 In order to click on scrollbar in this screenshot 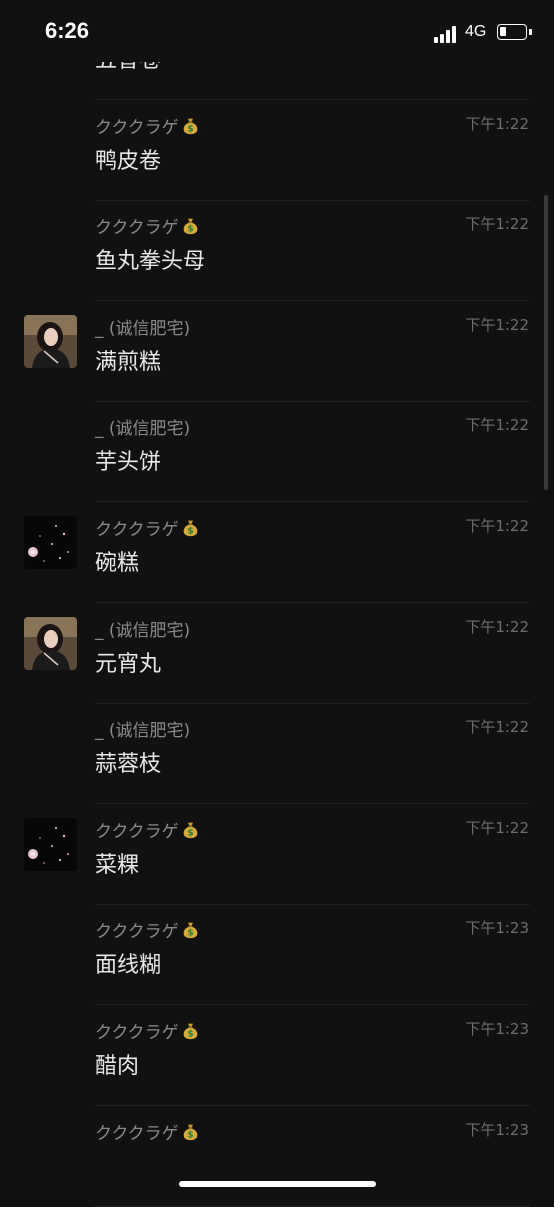, I will do `click(546, 342)`.